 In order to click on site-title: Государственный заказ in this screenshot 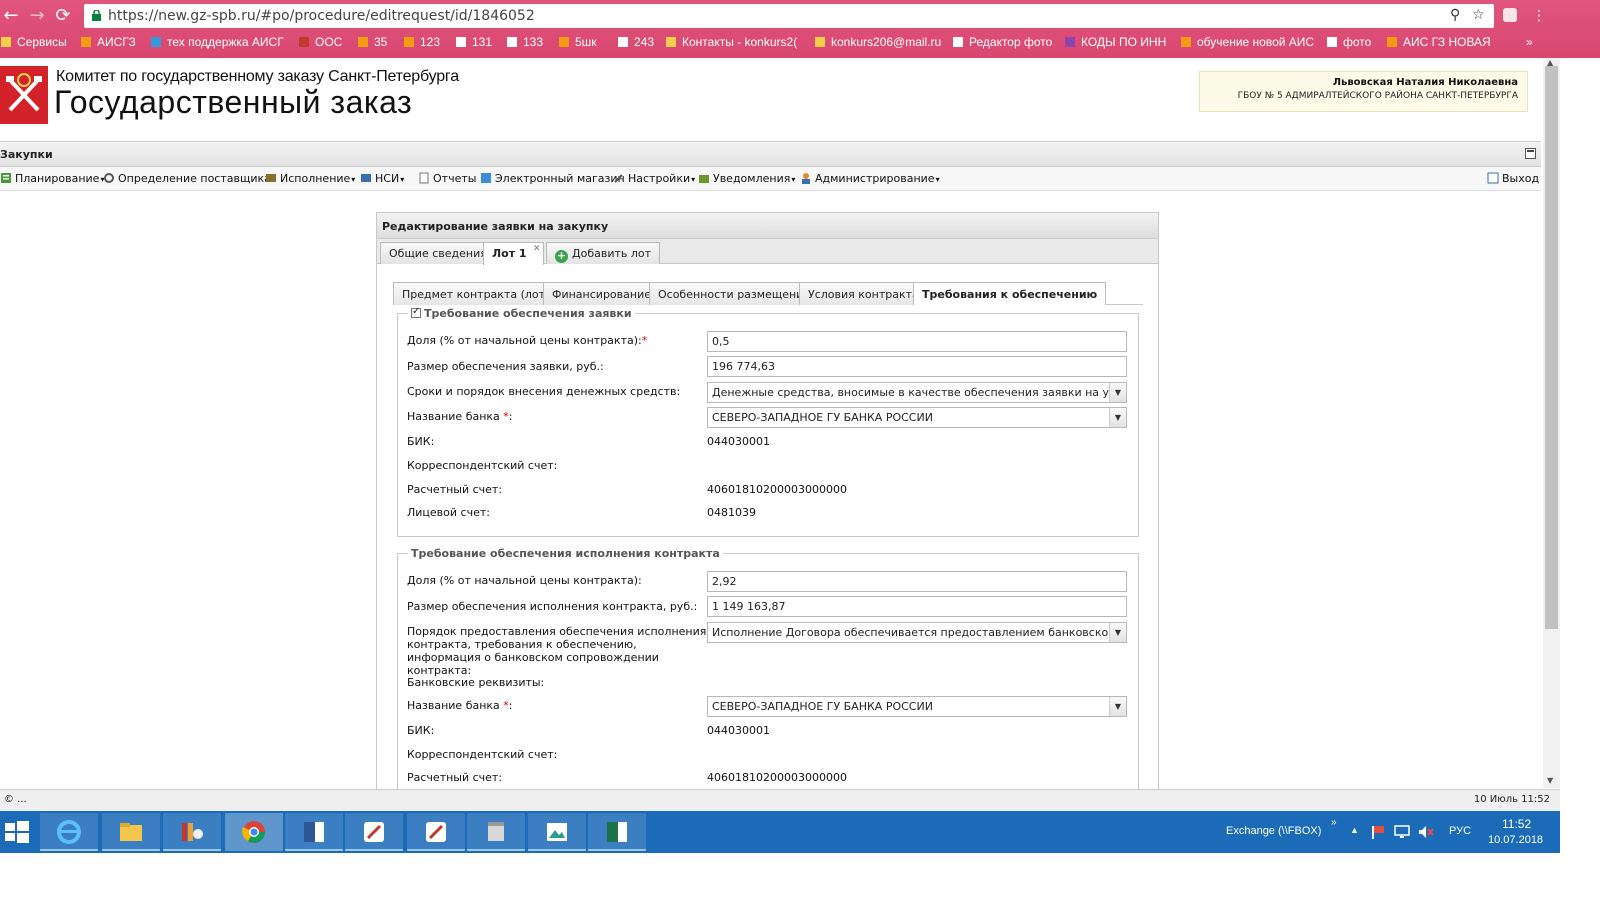, I will do `click(233, 102)`.